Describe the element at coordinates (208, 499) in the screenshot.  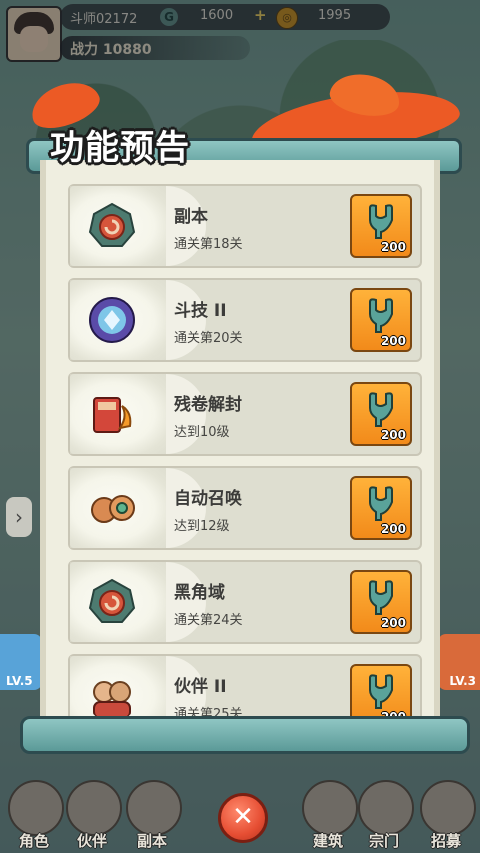
I see `feature-name: 自动召唤` at that location.